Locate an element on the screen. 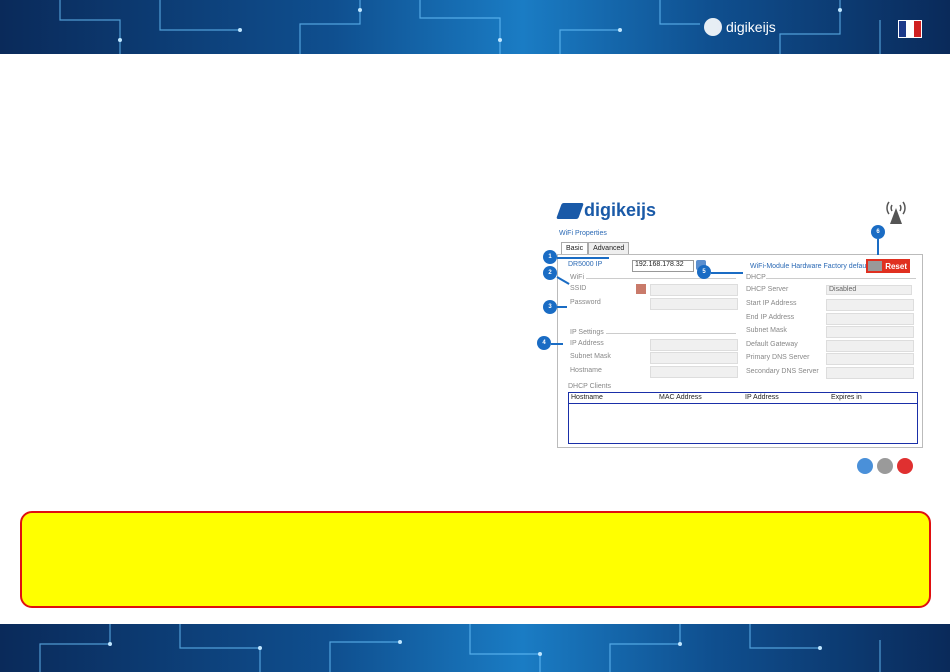 Image resolution: width=950 pixels, height=672 pixels. callout-marker: 4 is located at coordinates (544, 343).